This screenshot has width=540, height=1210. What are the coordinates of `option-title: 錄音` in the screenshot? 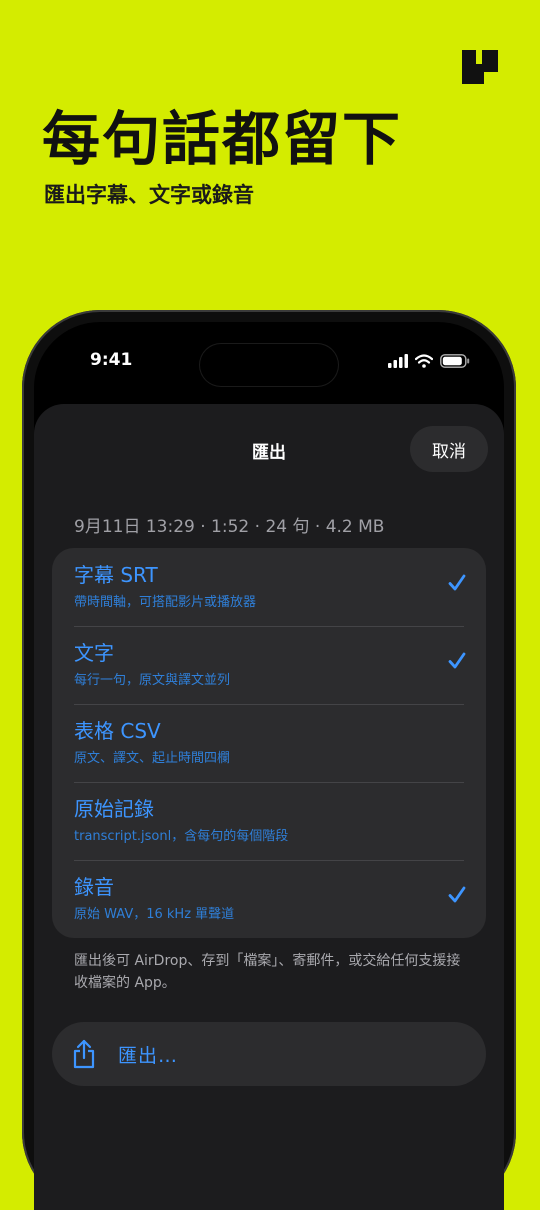 It's located at (94, 887).